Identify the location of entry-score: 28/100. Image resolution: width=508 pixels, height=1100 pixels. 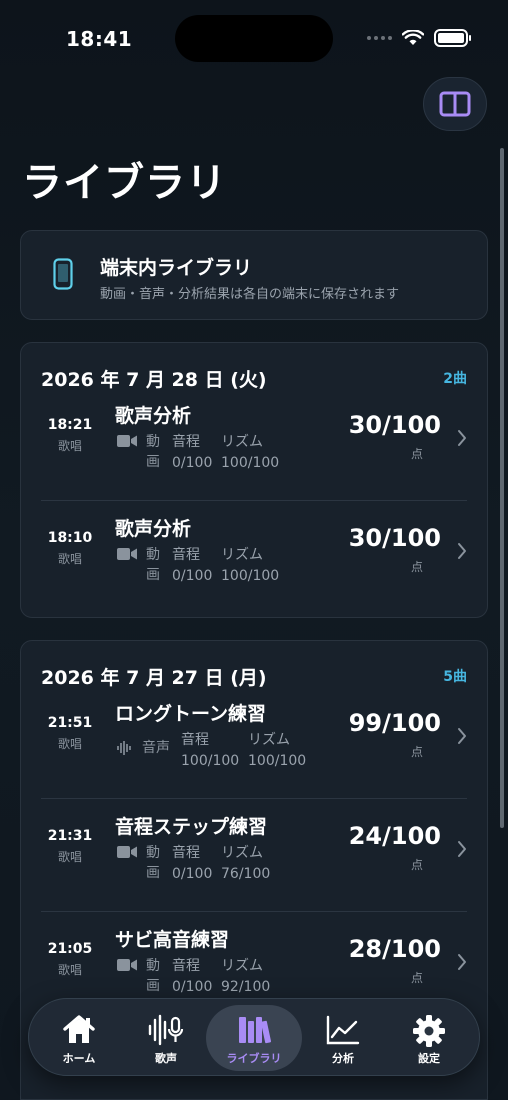
(394, 949).